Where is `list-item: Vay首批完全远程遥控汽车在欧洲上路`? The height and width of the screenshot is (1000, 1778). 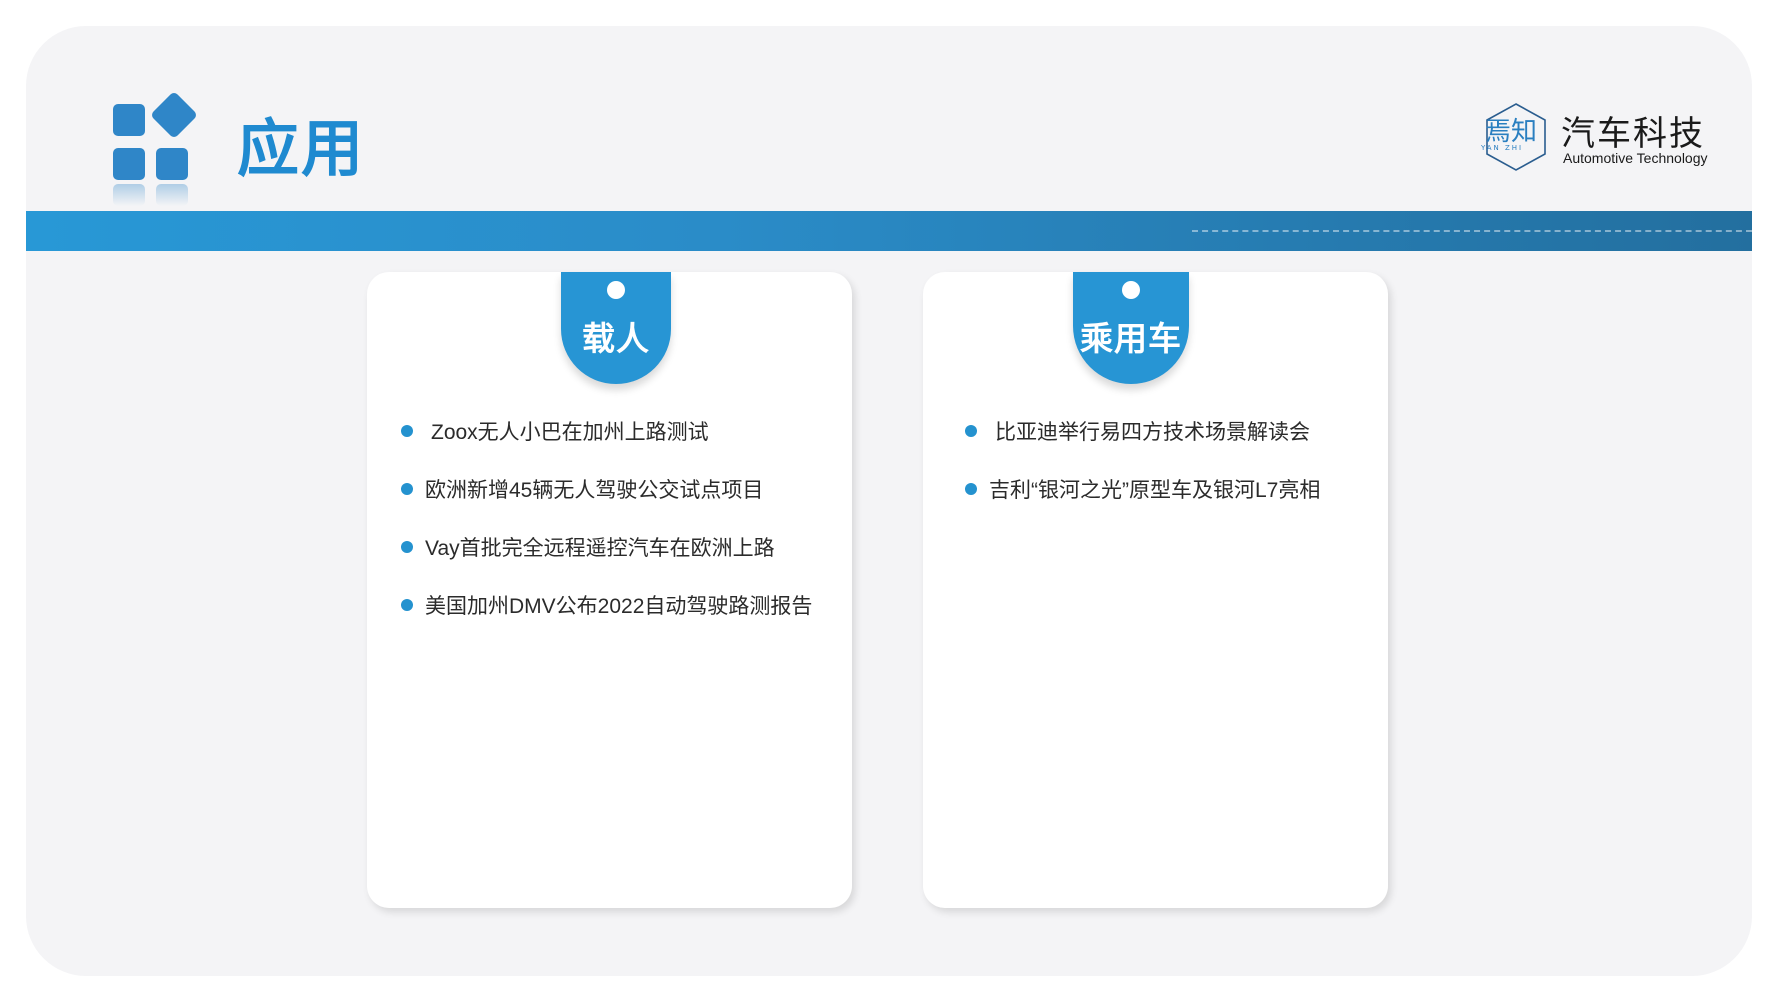
list-item: Vay首批完全远程遥控汽车在欧洲上路 is located at coordinates (606, 547).